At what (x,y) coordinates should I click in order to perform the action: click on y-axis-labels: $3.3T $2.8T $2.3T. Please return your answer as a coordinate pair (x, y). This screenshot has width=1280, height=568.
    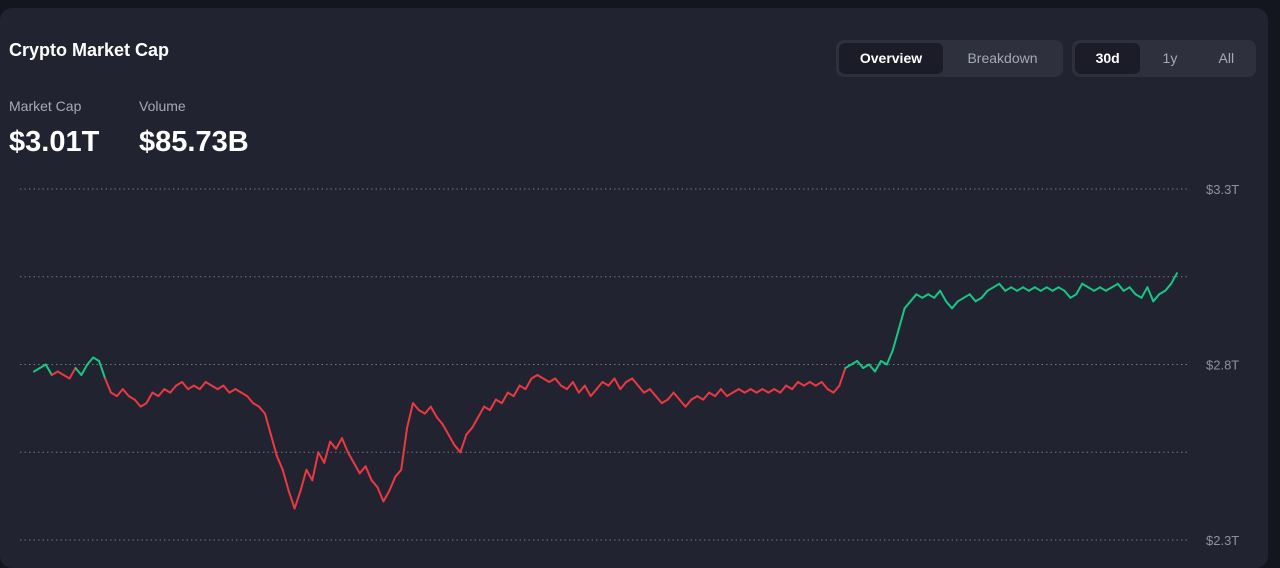
    Looking at the image, I should click on (1222, 365).